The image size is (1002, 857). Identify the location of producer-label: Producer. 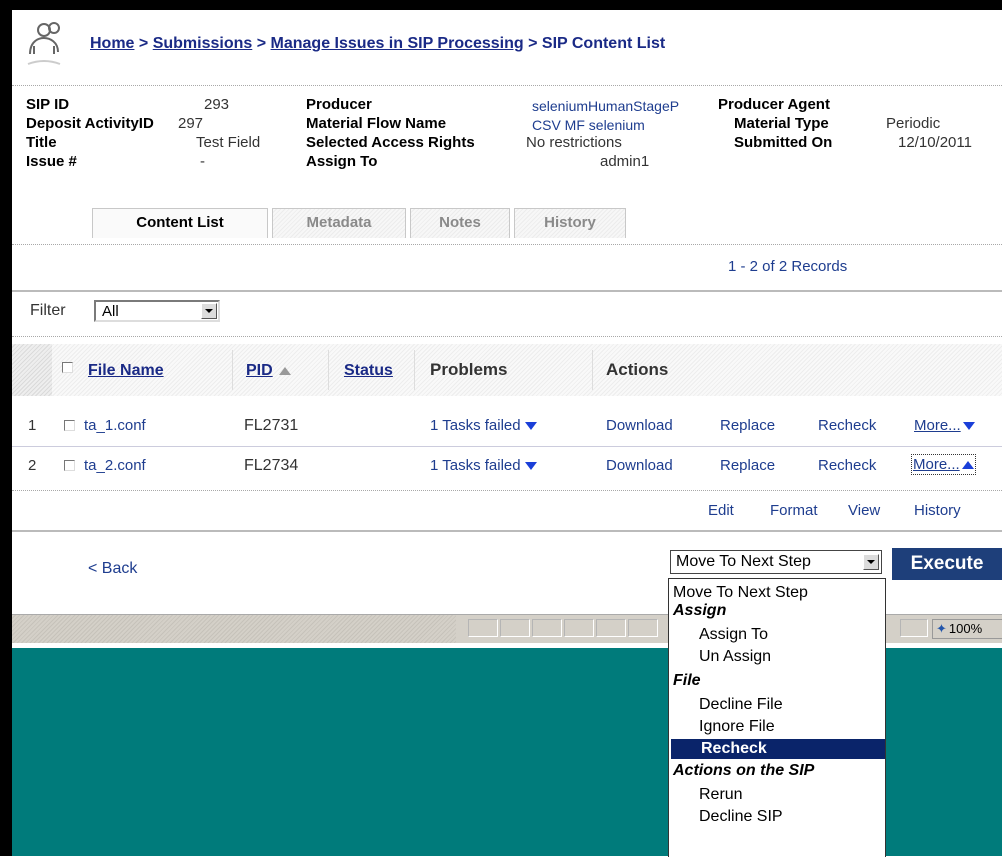
(339, 104).